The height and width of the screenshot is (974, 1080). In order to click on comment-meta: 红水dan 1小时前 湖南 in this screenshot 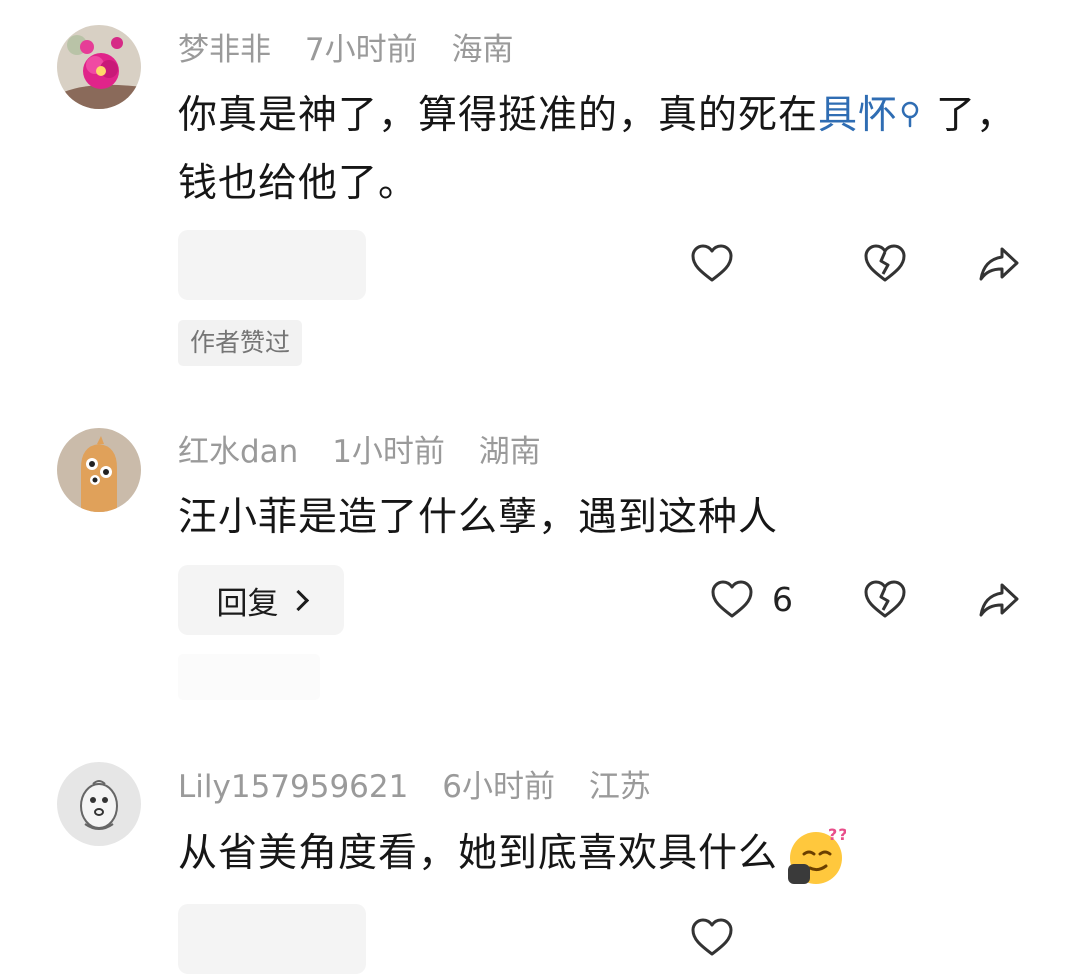, I will do `click(371, 452)`.